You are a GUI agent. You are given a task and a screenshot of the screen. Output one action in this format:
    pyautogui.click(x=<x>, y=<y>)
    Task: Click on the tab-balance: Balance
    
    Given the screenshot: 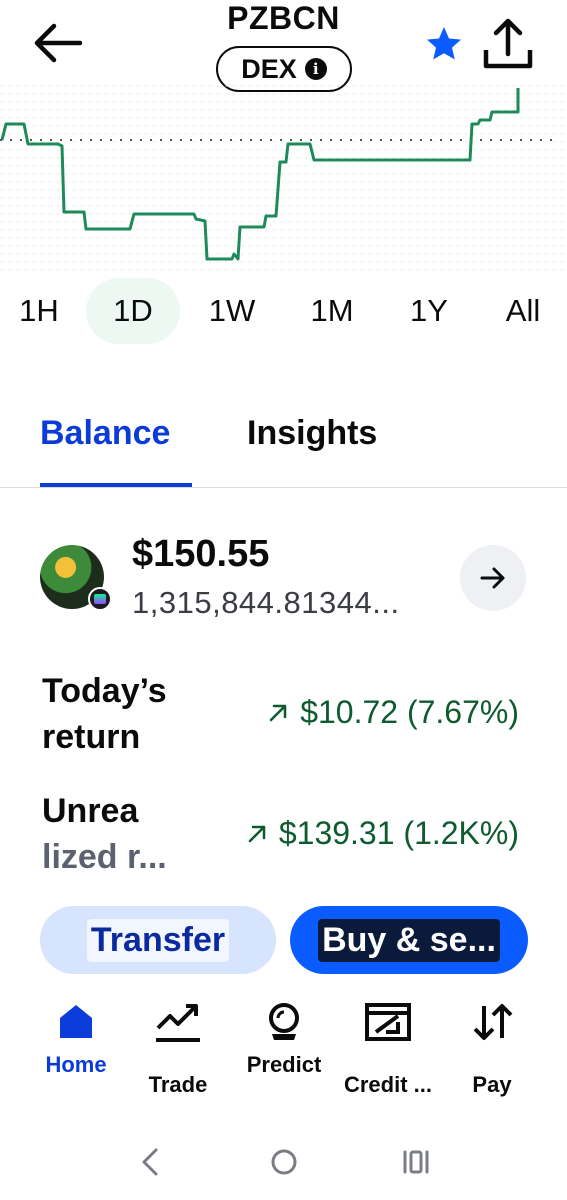 What is the action you would take?
    pyautogui.click(x=105, y=433)
    